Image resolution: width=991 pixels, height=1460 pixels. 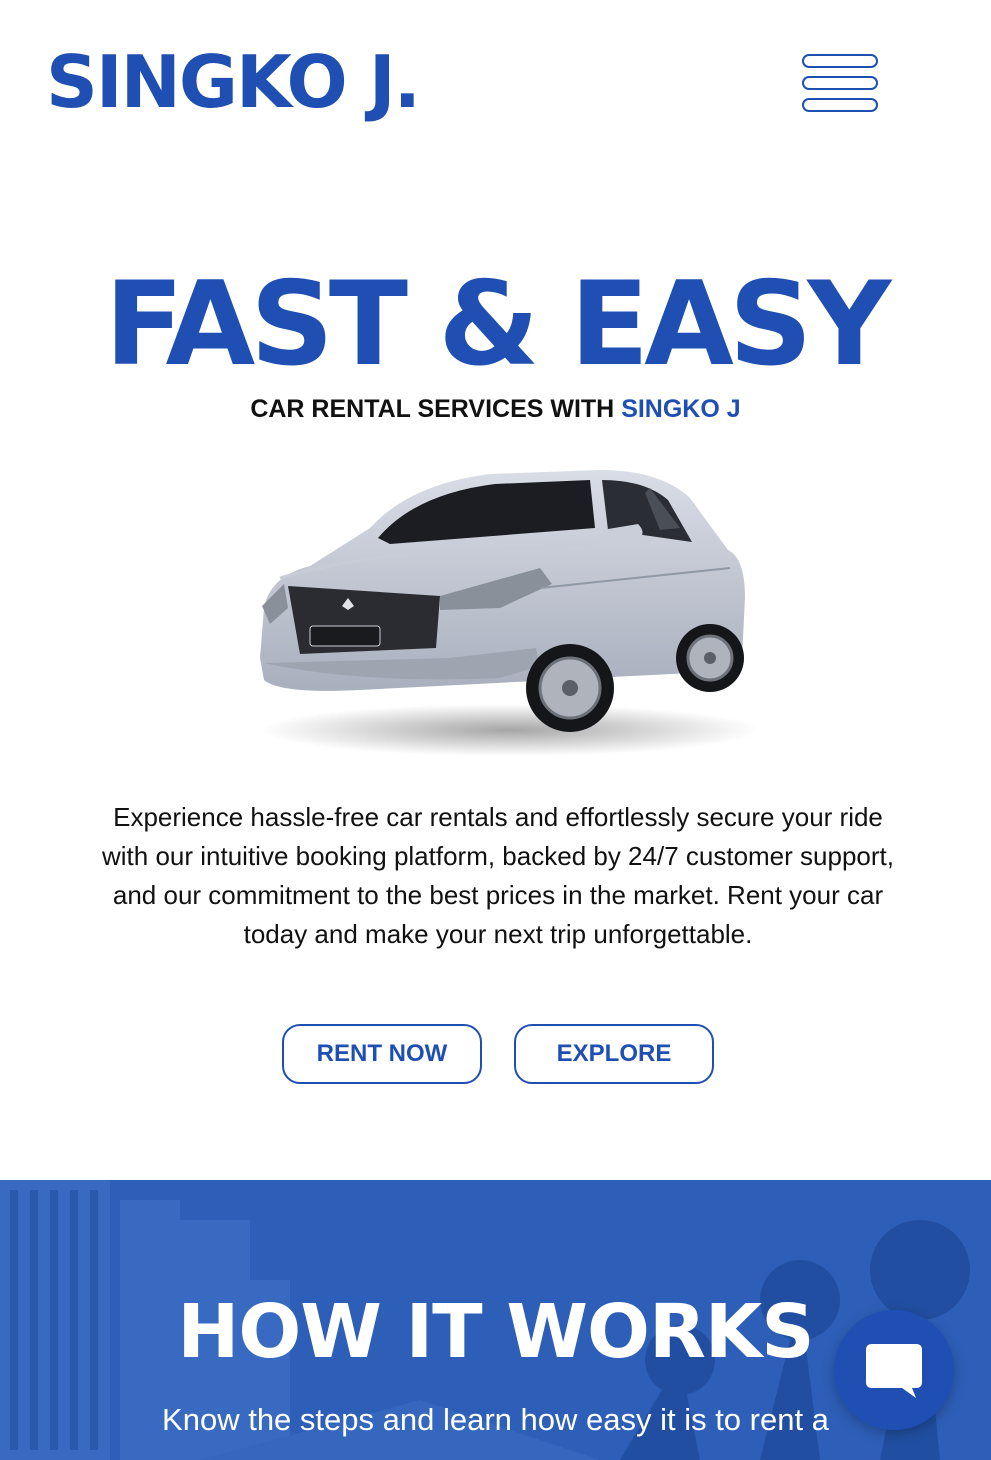 What do you see at coordinates (233, 82) in the screenshot?
I see `site-logo: SINGKO J.` at bounding box center [233, 82].